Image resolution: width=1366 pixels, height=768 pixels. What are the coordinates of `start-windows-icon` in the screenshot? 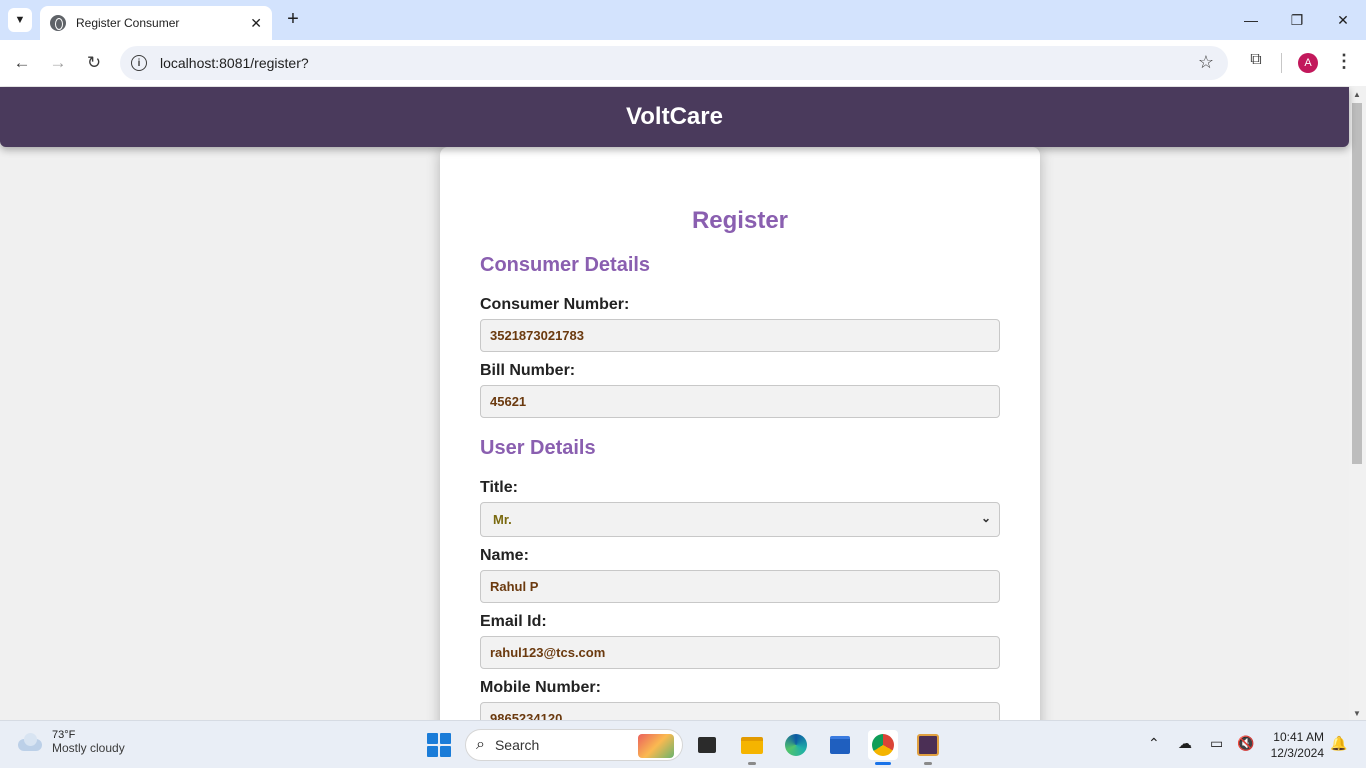 It's located at (439, 745).